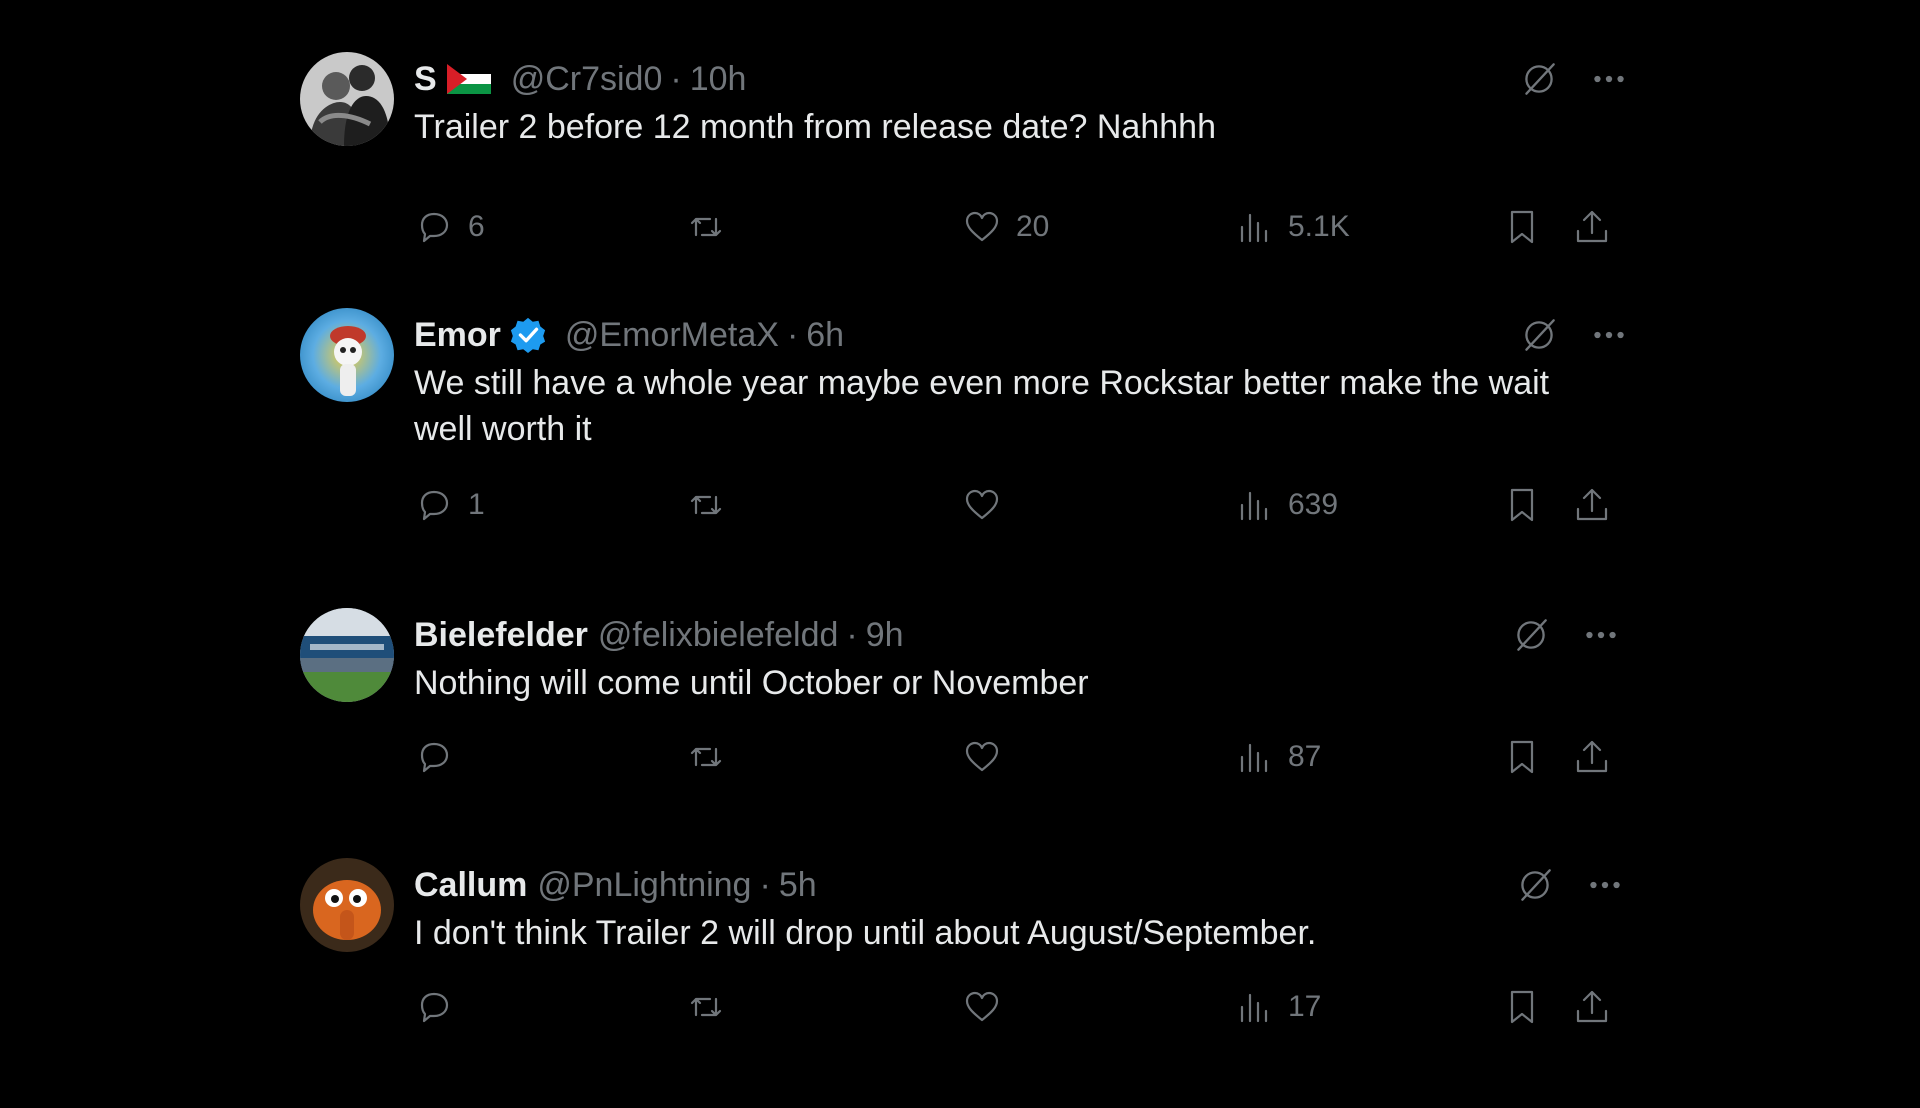 The height and width of the screenshot is (1108, 1920). I want to click on timestamp: 10h, so click(718, 79).